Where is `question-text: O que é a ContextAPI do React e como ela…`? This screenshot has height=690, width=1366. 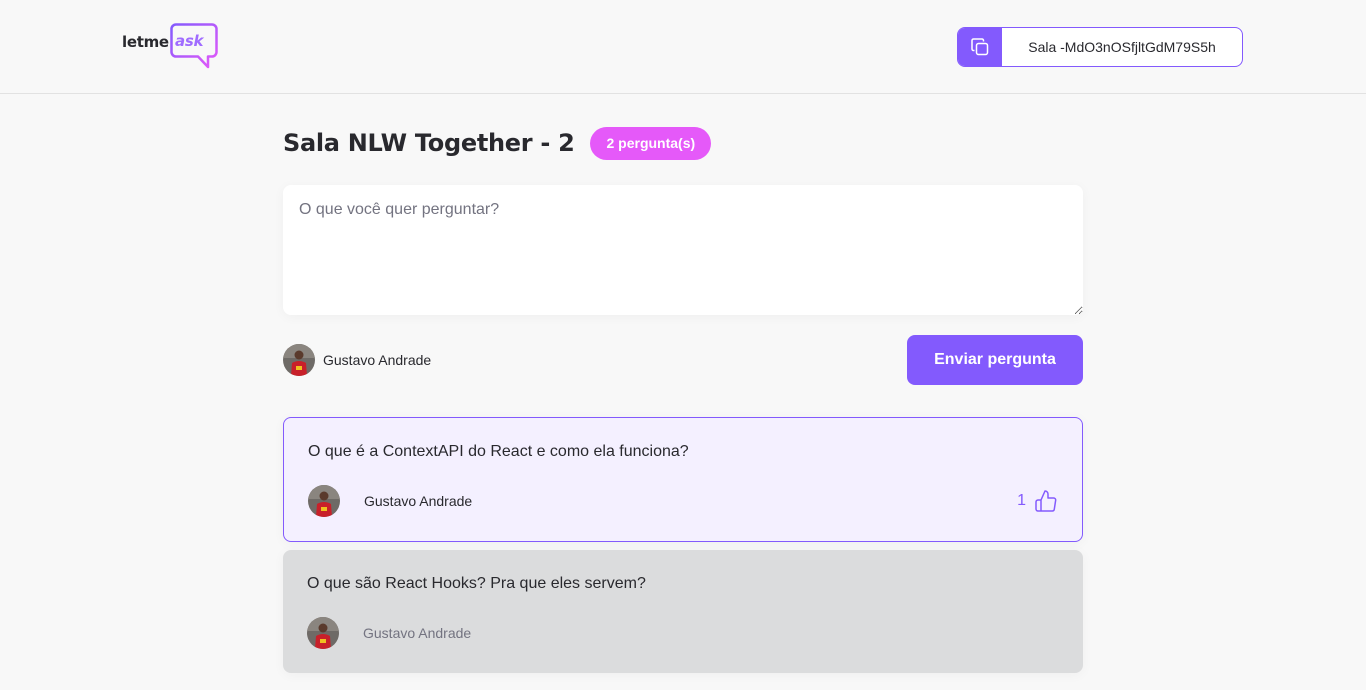 question-text: O que é a ContextAPI do React e como ela… is located at coordinates (498, 451).